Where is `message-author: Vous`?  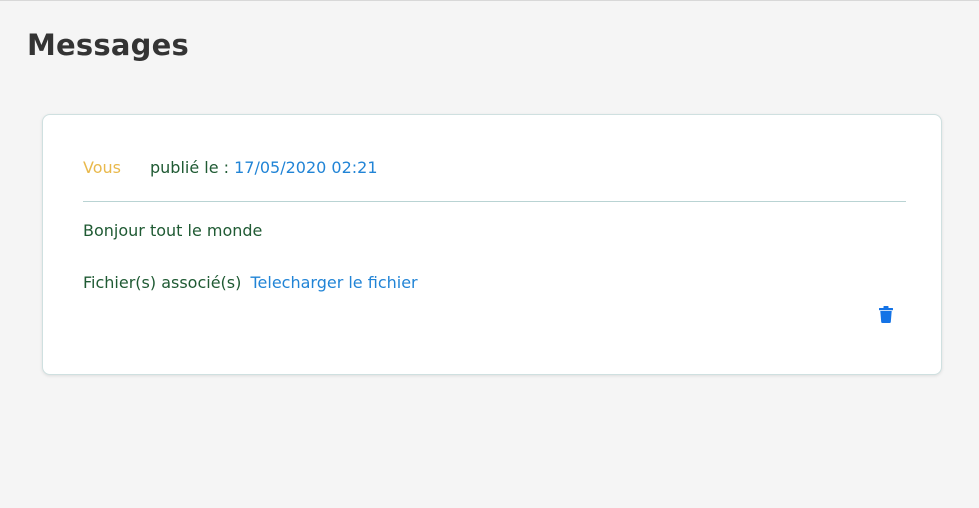
message-author: Vous is located at coordinates (102, 167).